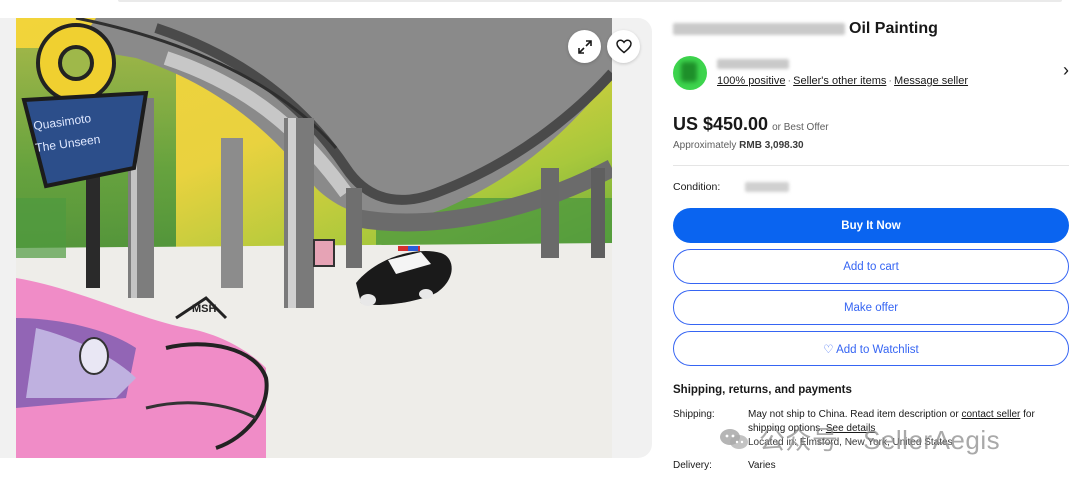 Image resolution: width=1080 pixels, height=478 pixels. Describe the element at coordinates (839, 81) in the screenshot. I see `seller-other-items-link: Seller's other items` at that location.